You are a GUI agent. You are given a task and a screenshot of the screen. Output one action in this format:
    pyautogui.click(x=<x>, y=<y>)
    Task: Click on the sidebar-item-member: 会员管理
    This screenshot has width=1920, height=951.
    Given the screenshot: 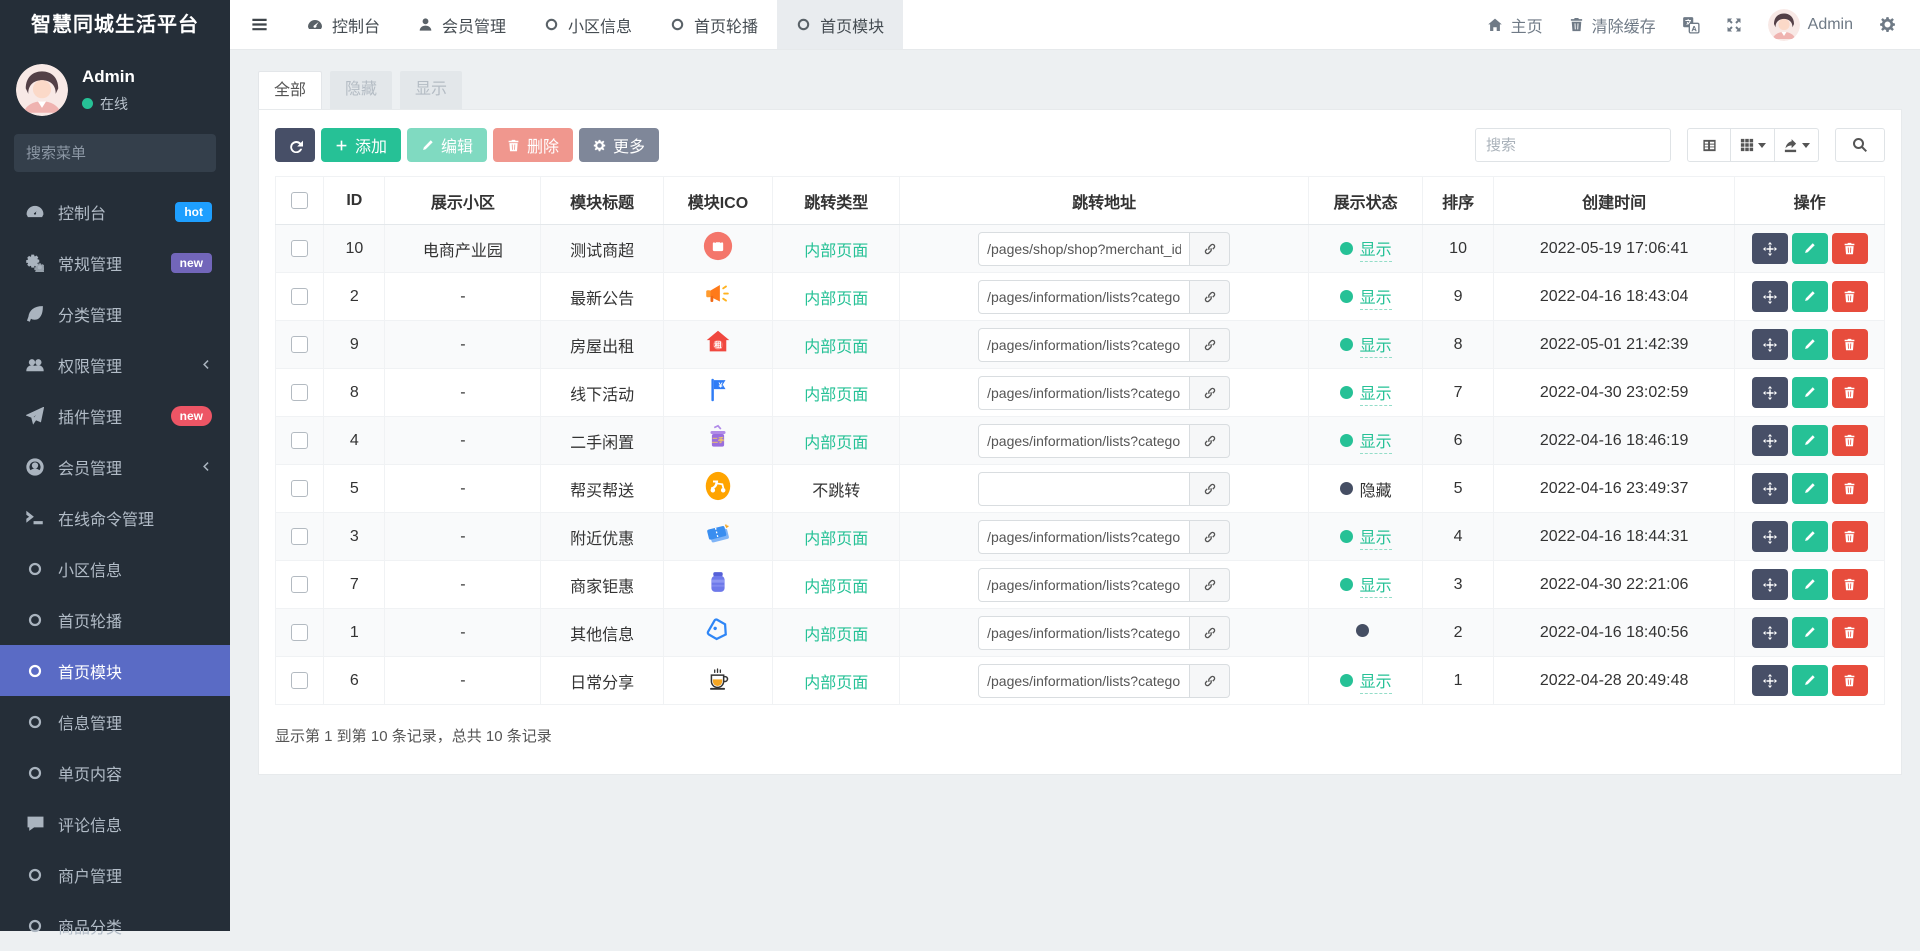 What is the action you would take?
    pyautogui.click(x=115, y=466)
    